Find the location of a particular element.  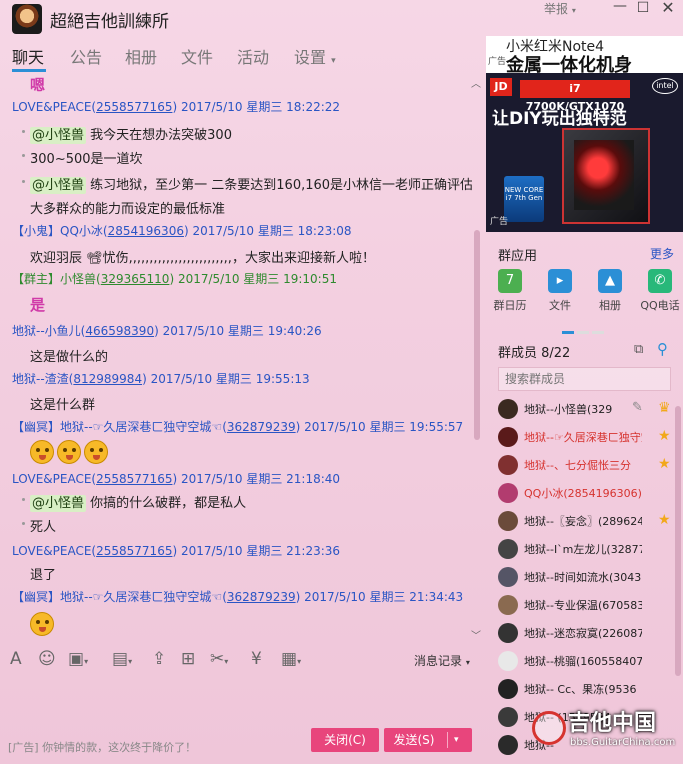

member-name: 地狱--时间如流水(30430589 is located at coordinates (583, 577).